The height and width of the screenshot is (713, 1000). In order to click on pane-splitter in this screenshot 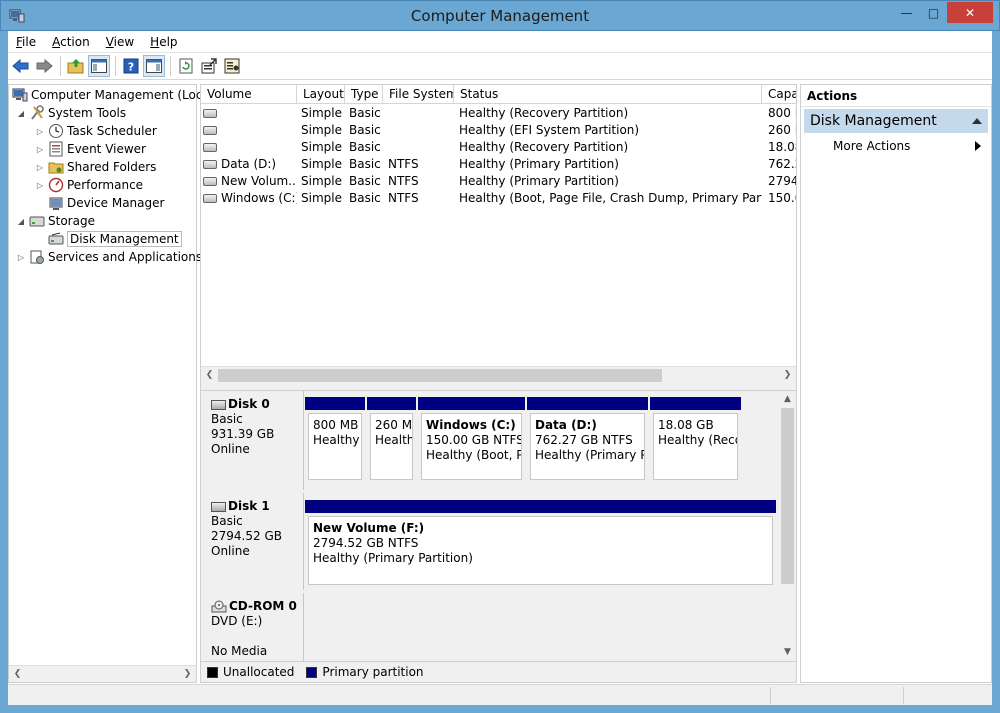, I will do `click(498, 387)`.